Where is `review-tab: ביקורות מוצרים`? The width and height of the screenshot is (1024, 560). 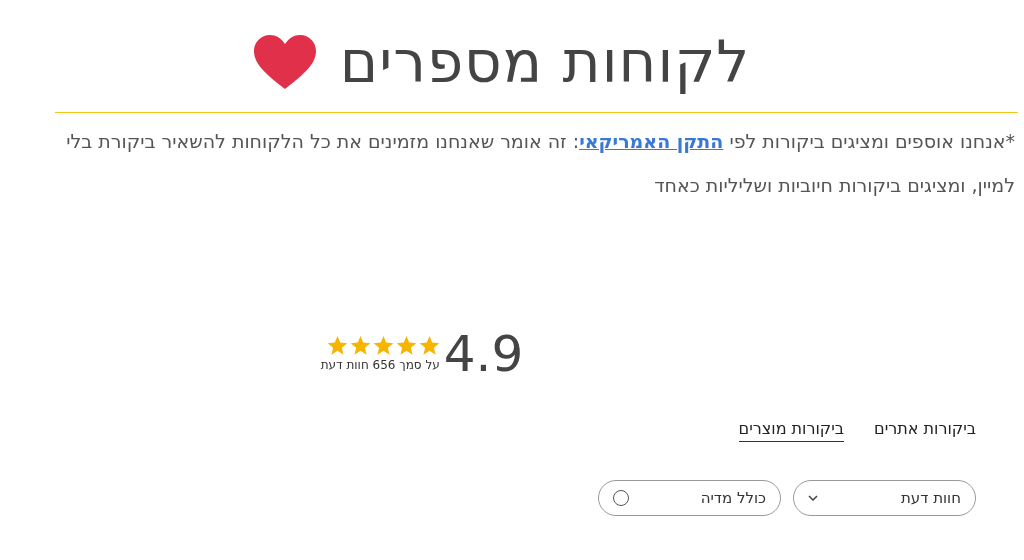
review-tab: ביקורות מוצרים is located at coordinates (791, 430).